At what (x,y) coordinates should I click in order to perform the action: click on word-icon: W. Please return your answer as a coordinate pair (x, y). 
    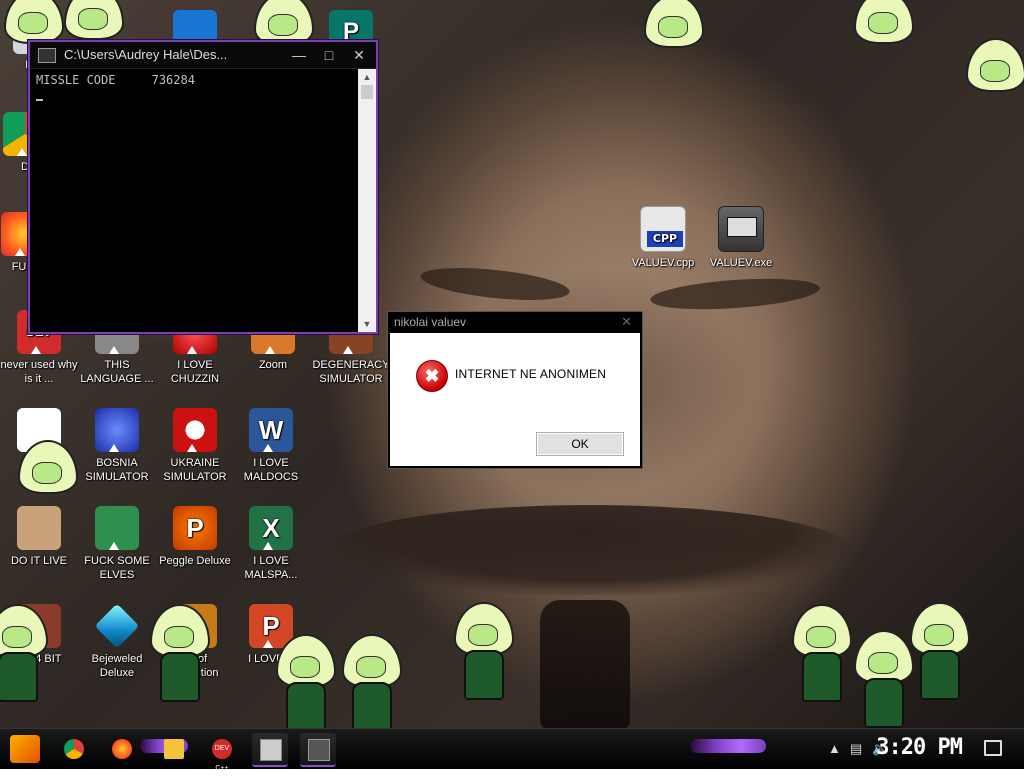
    Looking at the image, I should click on (271, 430).